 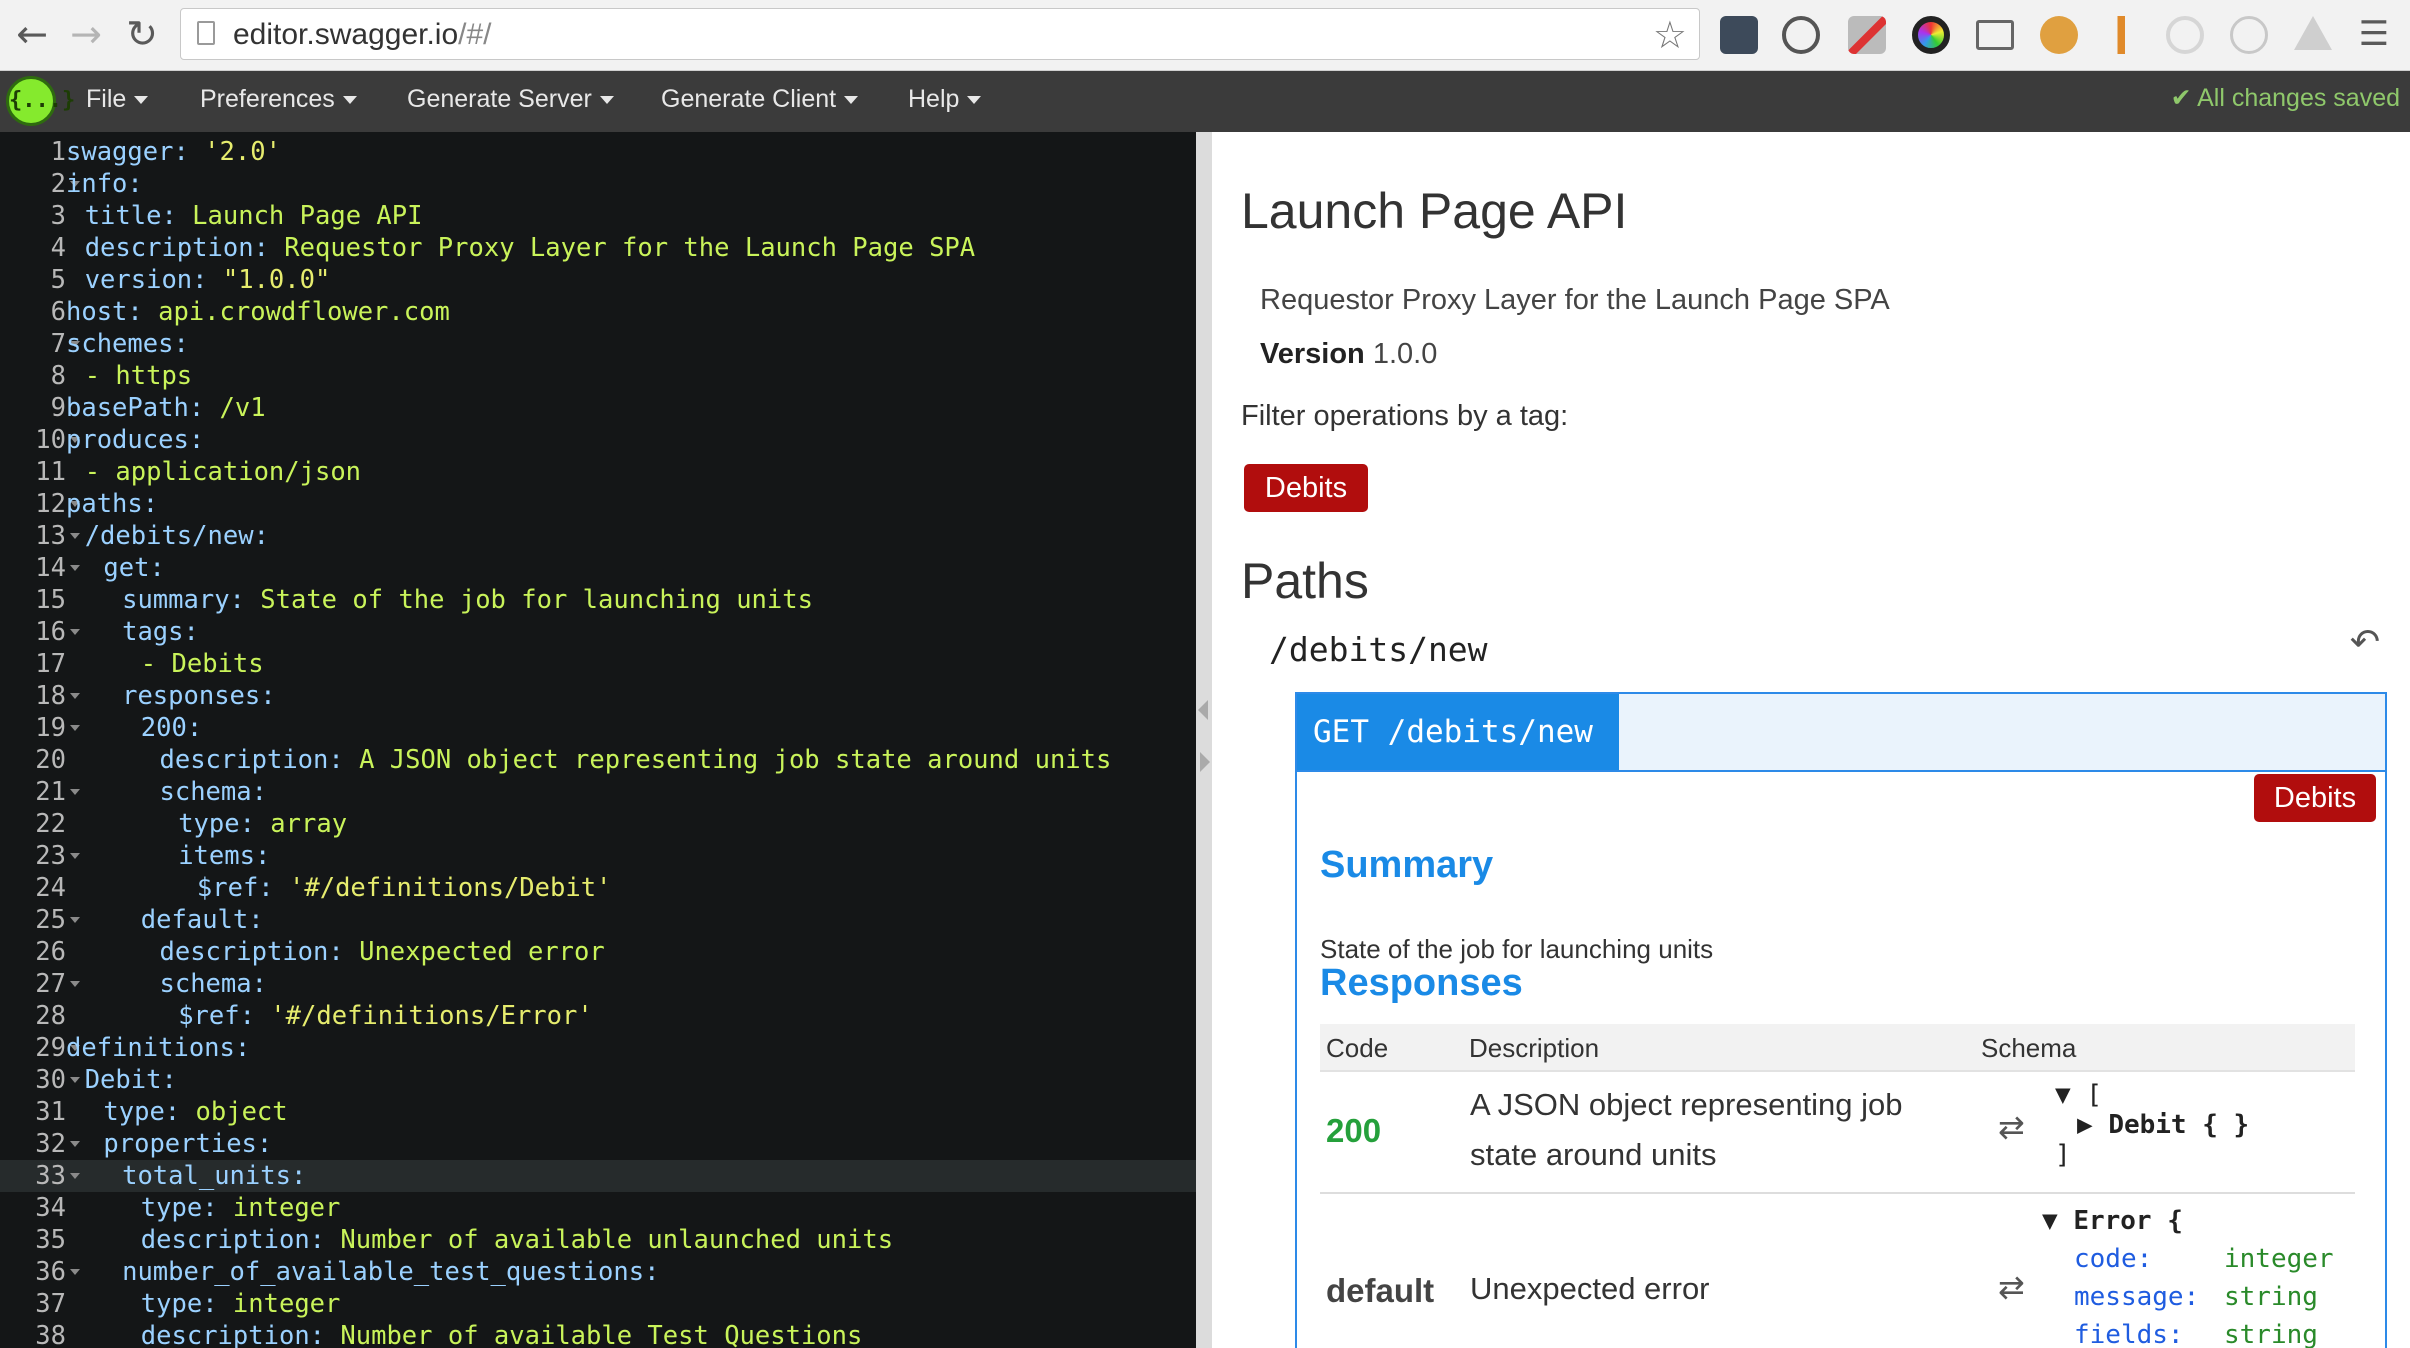 What do you see at coordinates (598, 152) in the screenshot?
I see `code-line: 1 swagger: '2.0'` at bounding box center [598, 152].